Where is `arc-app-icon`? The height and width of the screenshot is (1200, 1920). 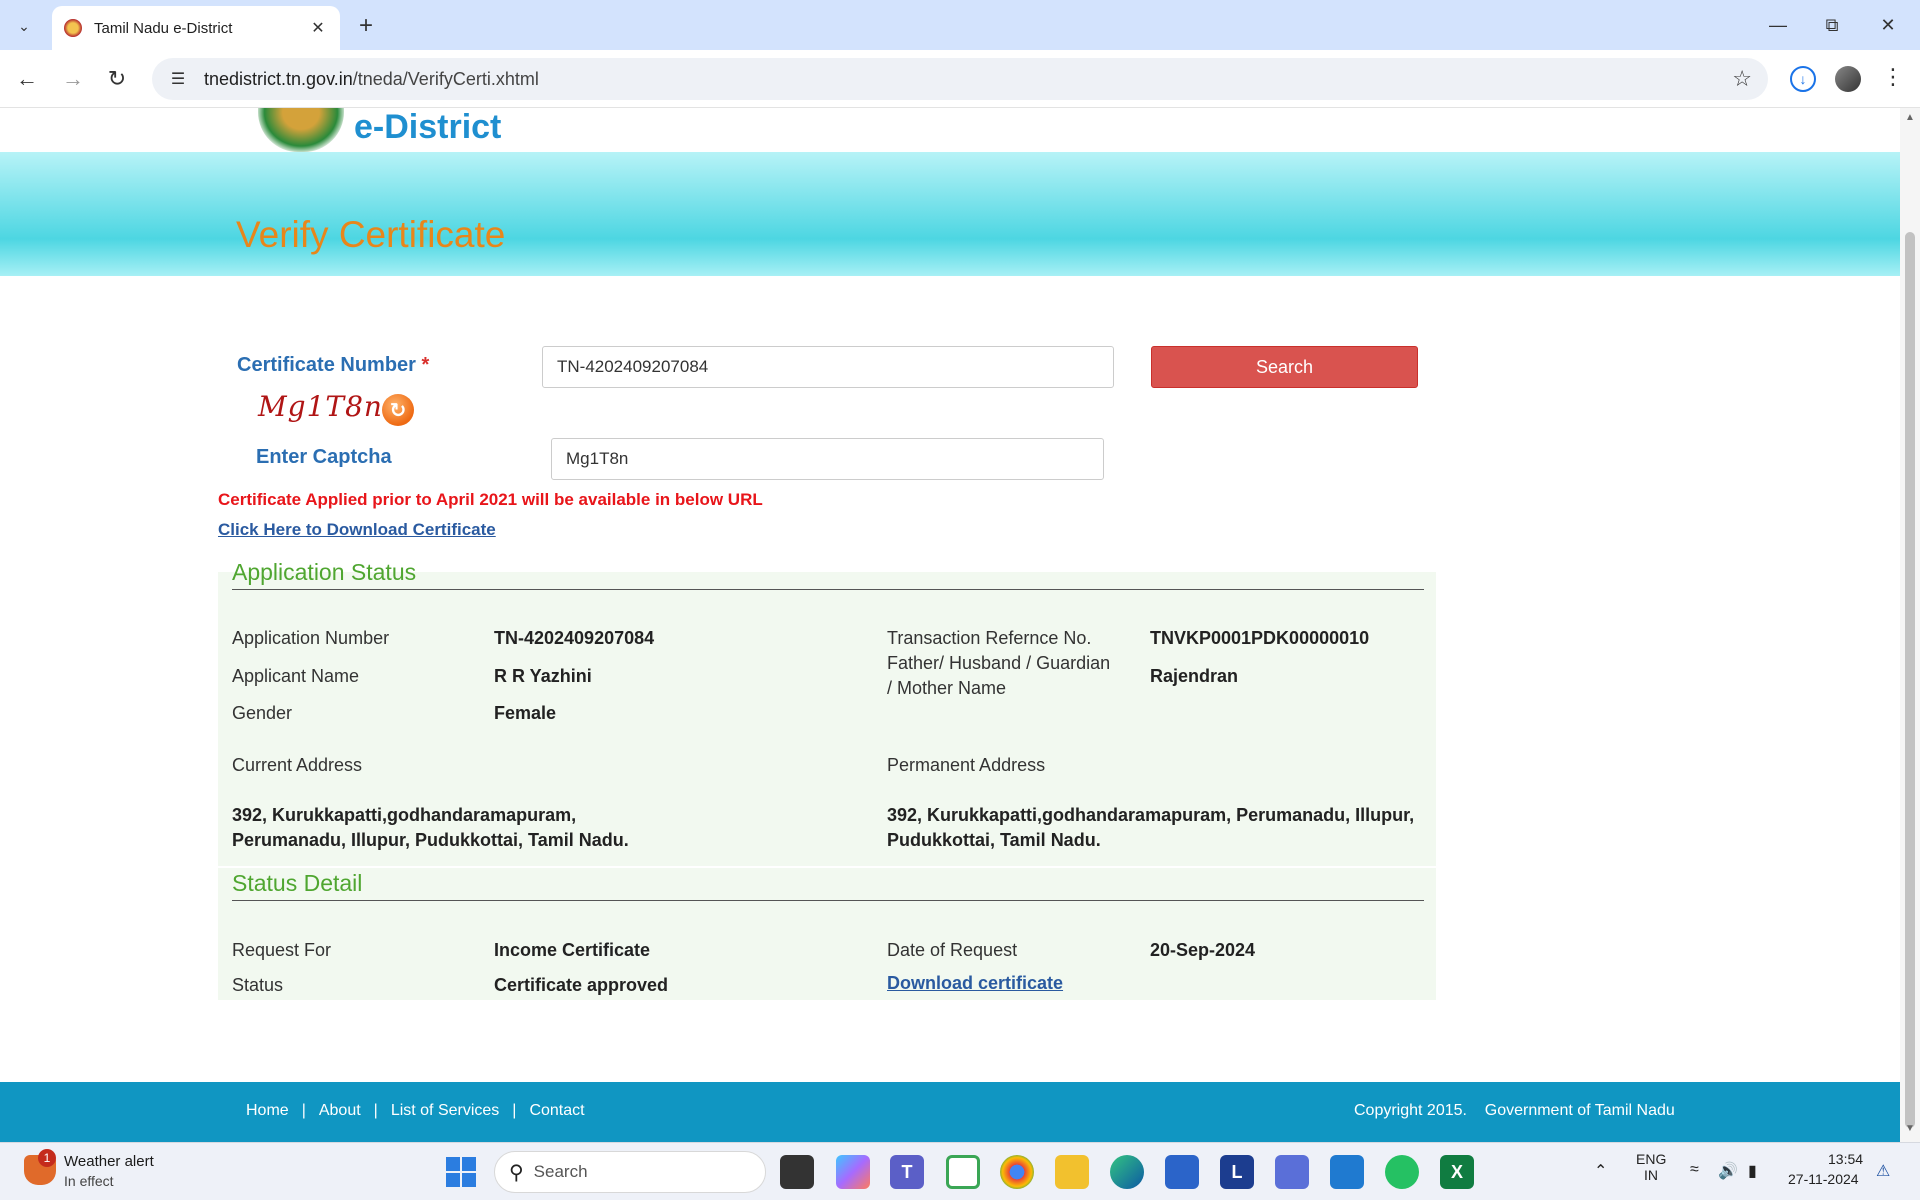 arc-app-icon is located at coordinates (1292, 1172).